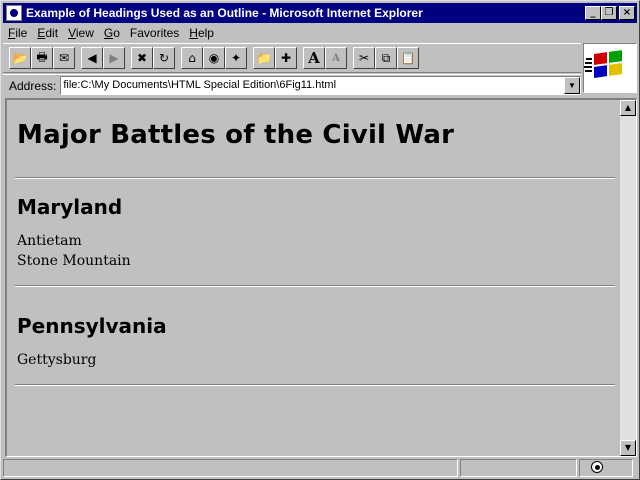 The image size is (640, 480). I want to click on list-item: Antietam, so click(49, 241).